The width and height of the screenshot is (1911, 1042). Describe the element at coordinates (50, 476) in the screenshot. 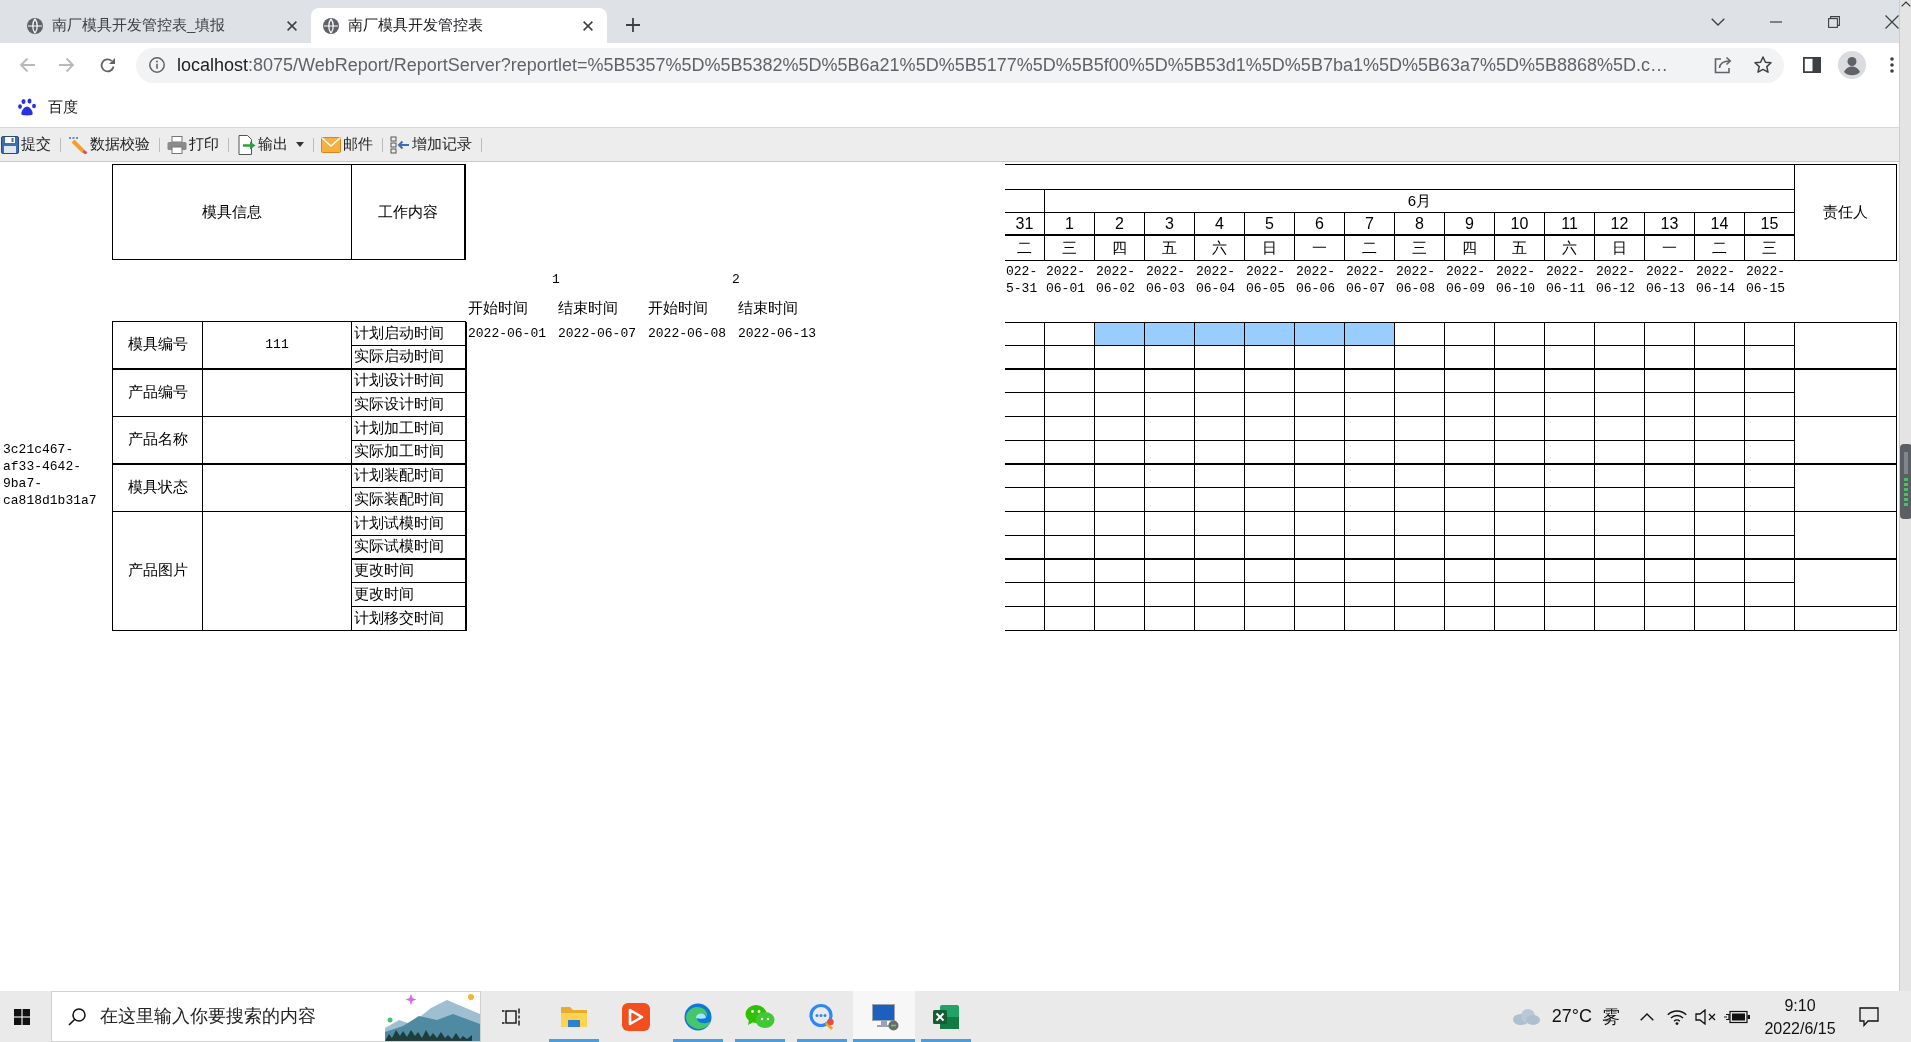

I see `id-text: 3c21c467-af33-4642-9ba7-ca818d1b31a7` at that location.